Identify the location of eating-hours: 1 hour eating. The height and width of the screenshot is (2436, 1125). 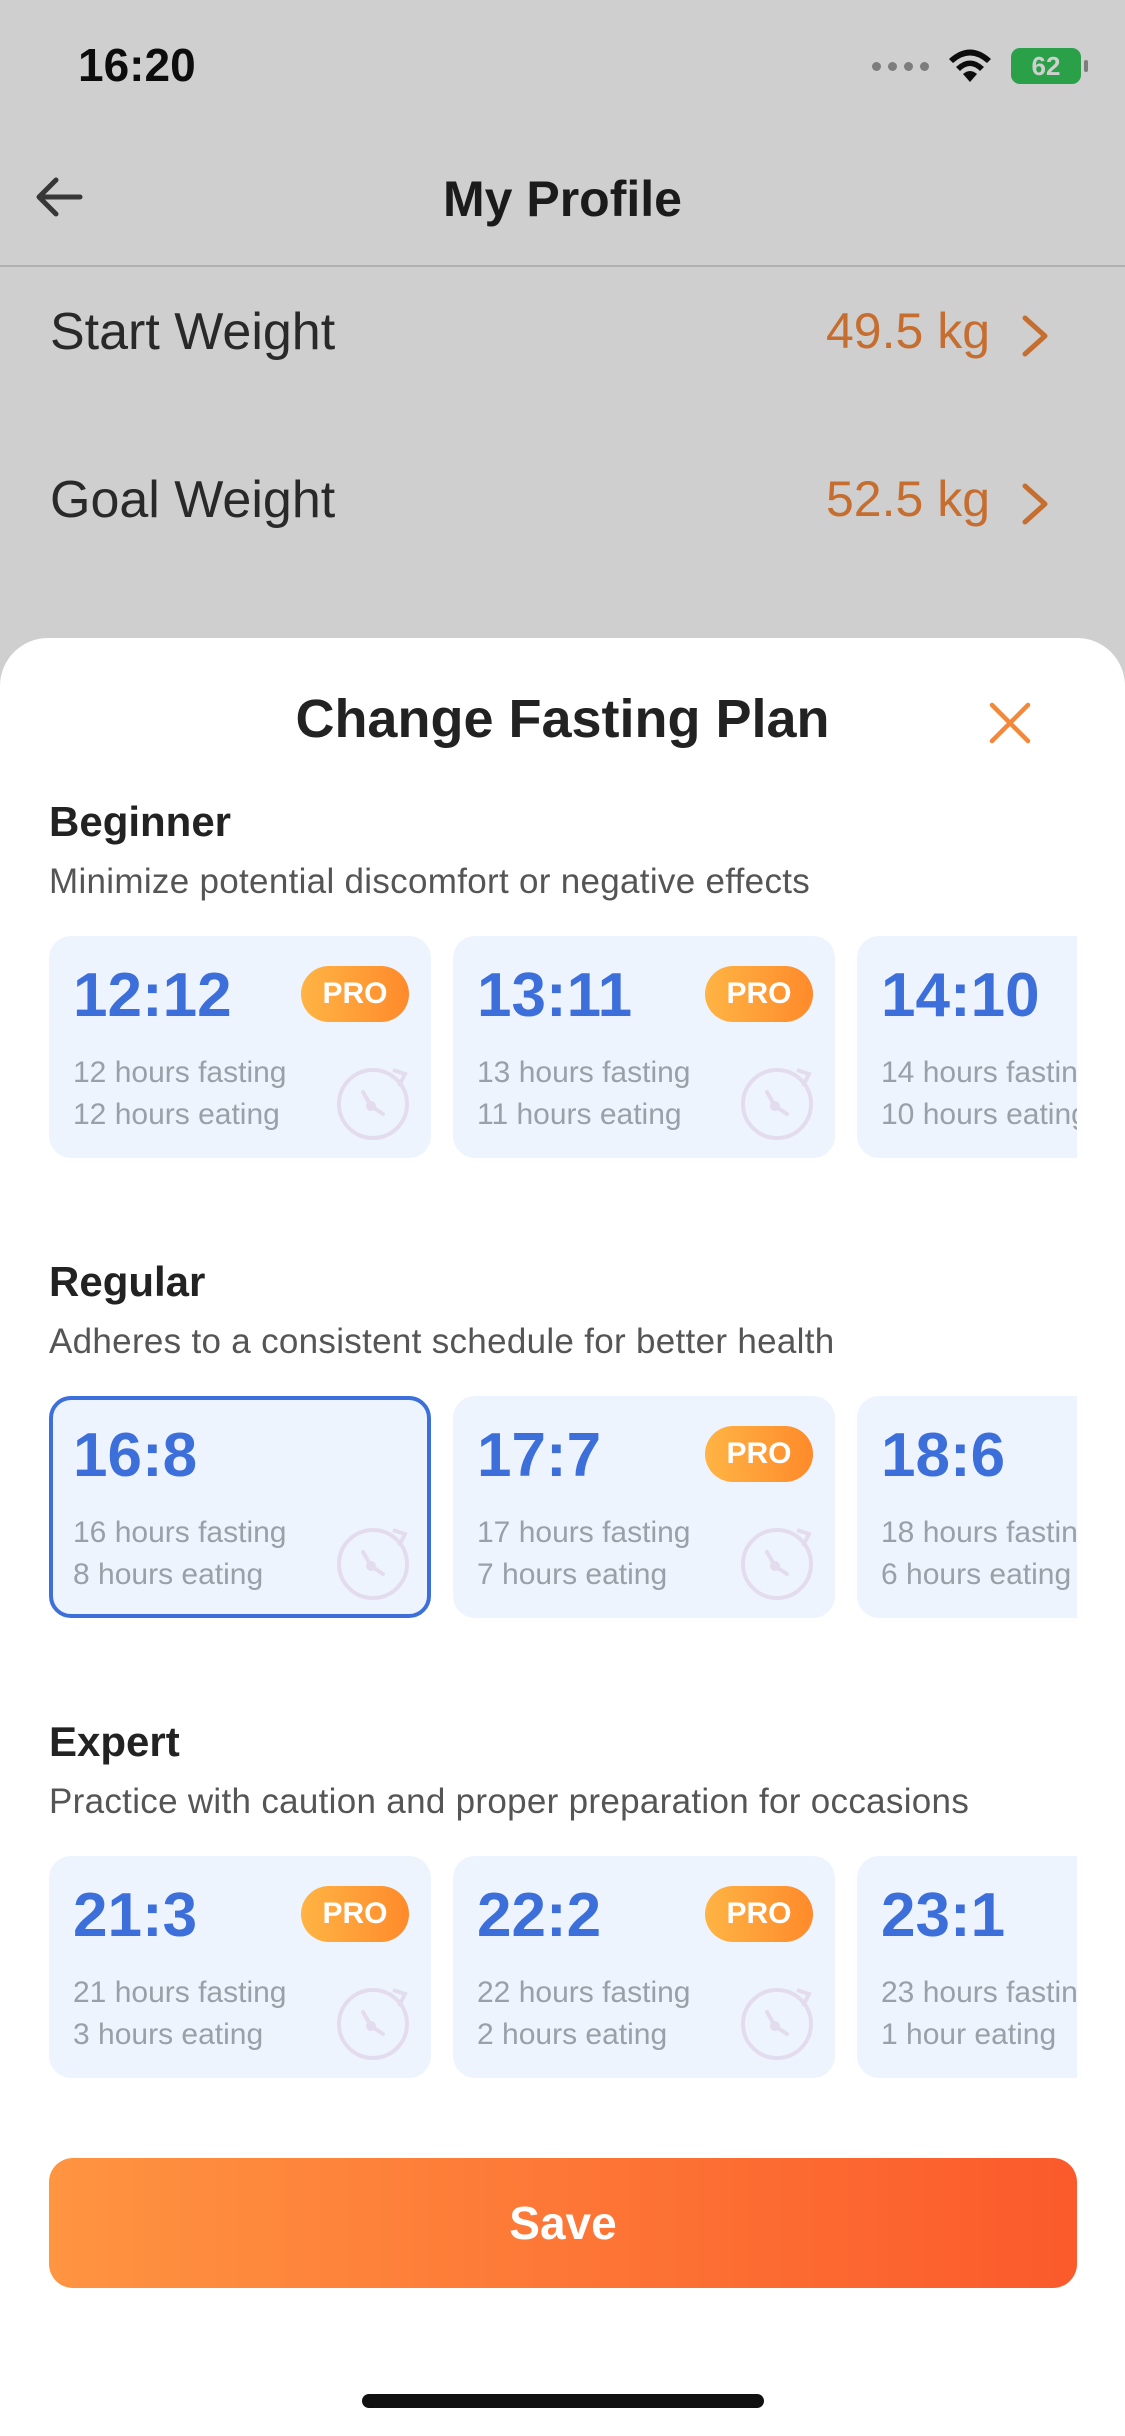
(969, 2034).